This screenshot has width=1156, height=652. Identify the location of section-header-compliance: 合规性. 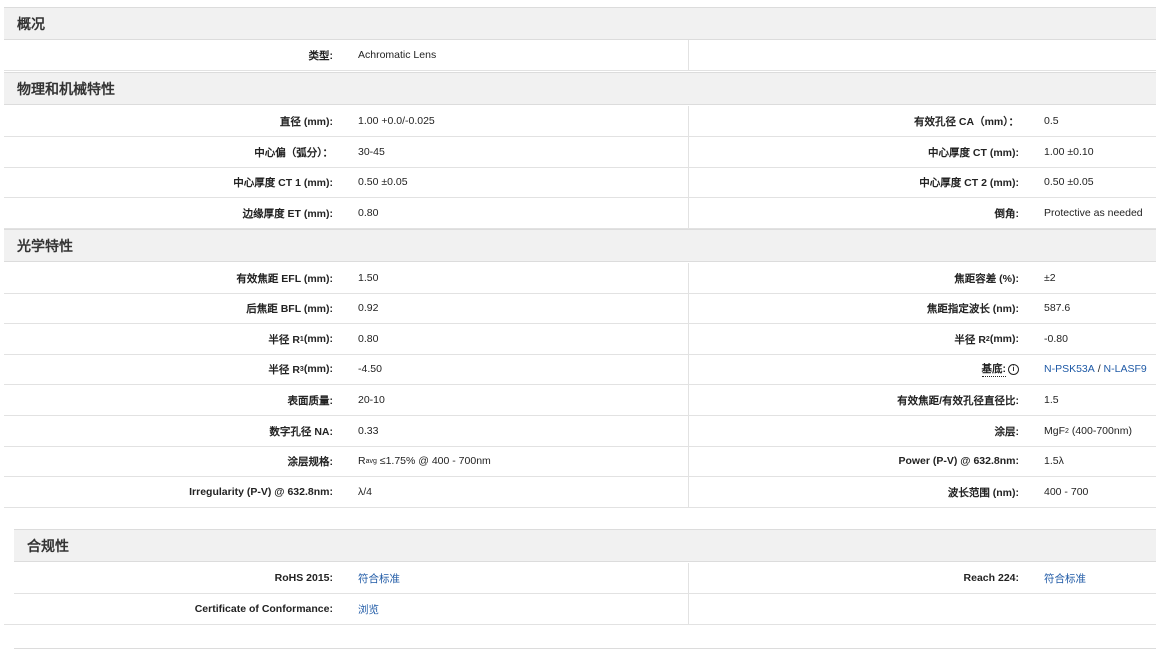
(585, 545).